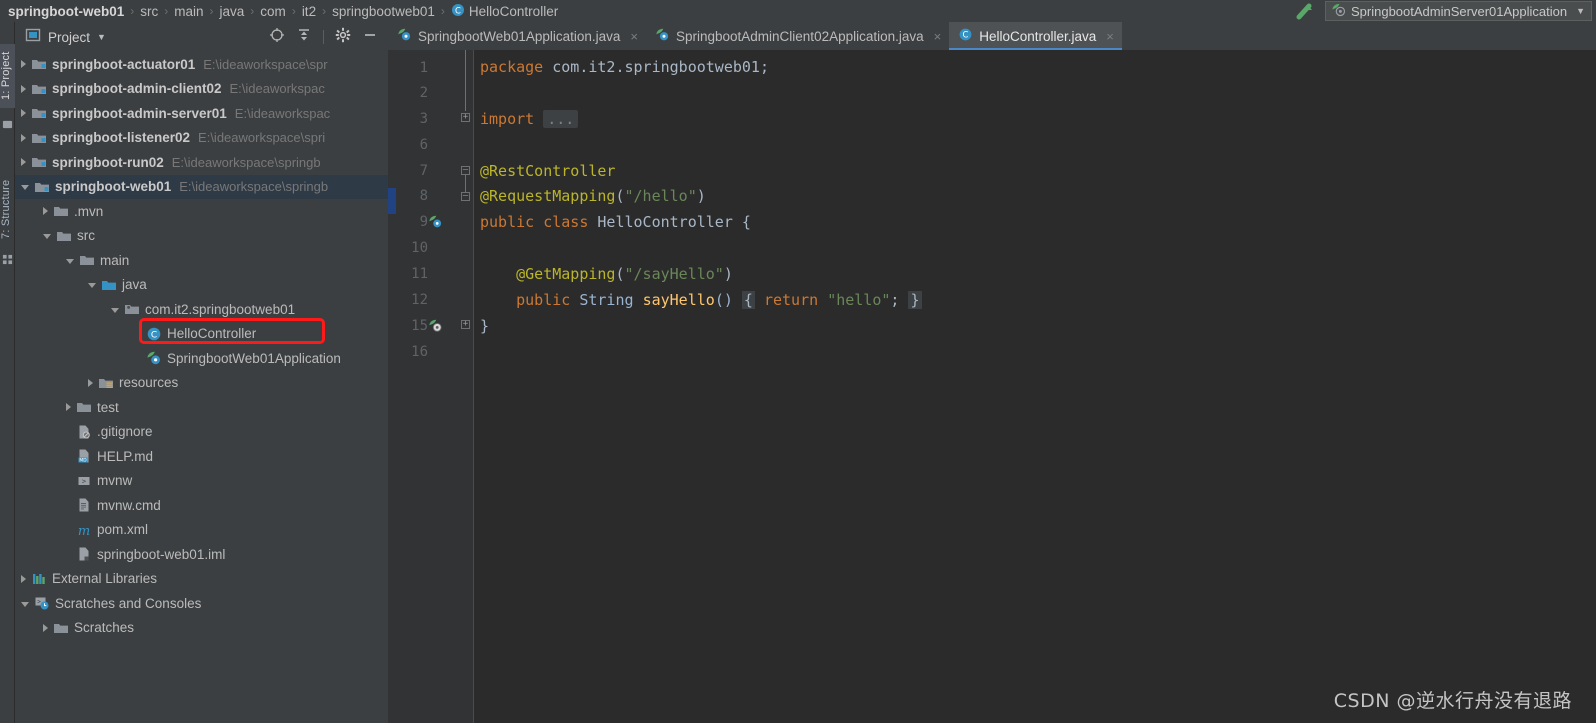  Describe the element at coordinates (254, 187) in the screenshot. I see `tree-item-path: E:\ideaworkspace\springb` at that location.